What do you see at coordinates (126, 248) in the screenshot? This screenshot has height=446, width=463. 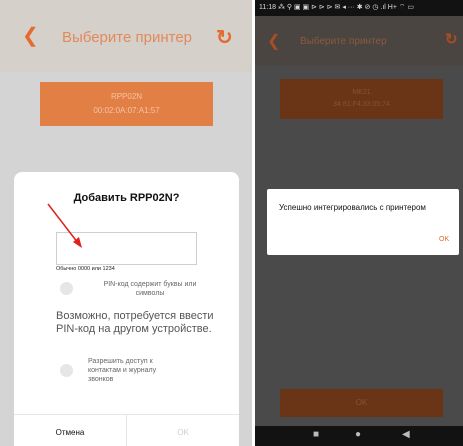 I see `pin-input` at bounding box center [126, 248].